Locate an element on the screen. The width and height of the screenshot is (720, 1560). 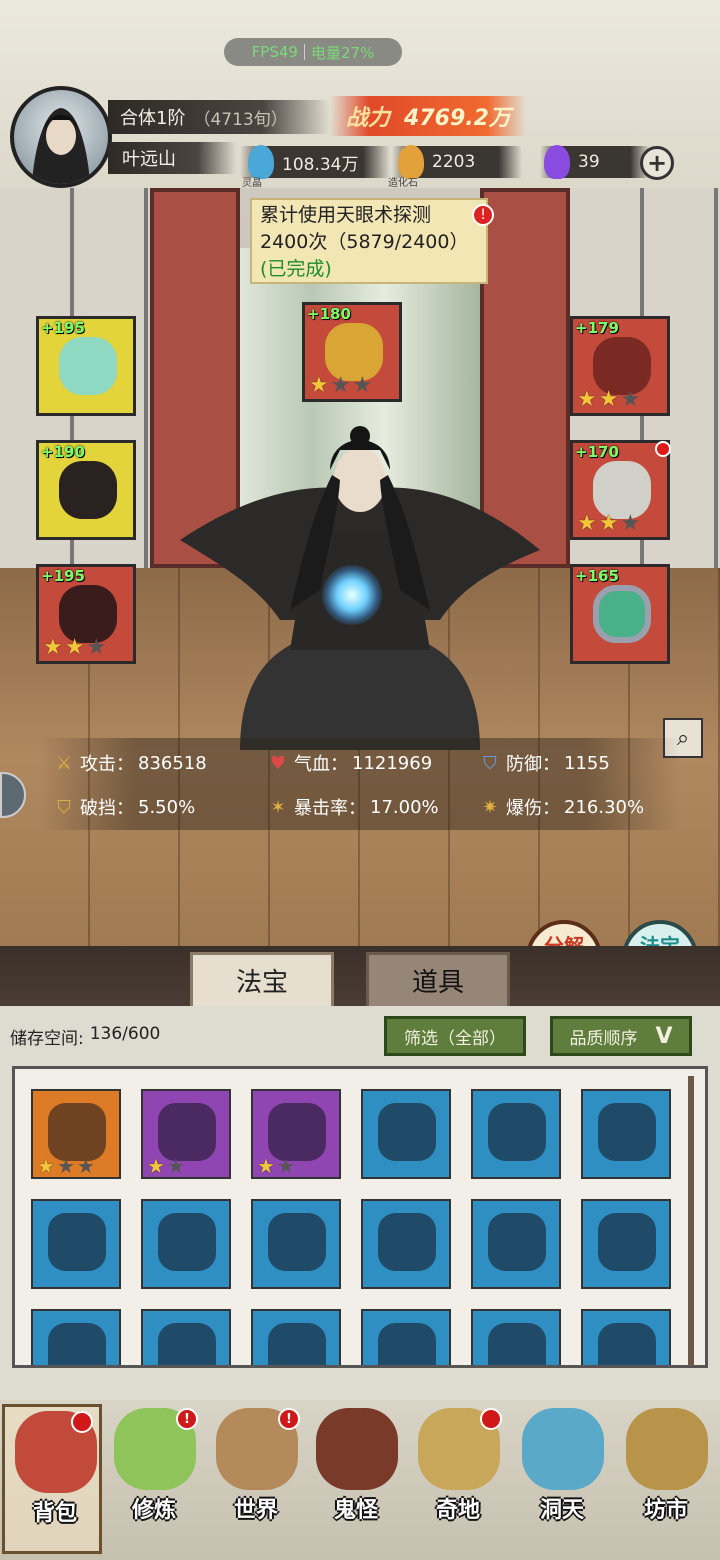
stat-defense: ⛉ 防御： 1155 is located at coordinates (544, 763).